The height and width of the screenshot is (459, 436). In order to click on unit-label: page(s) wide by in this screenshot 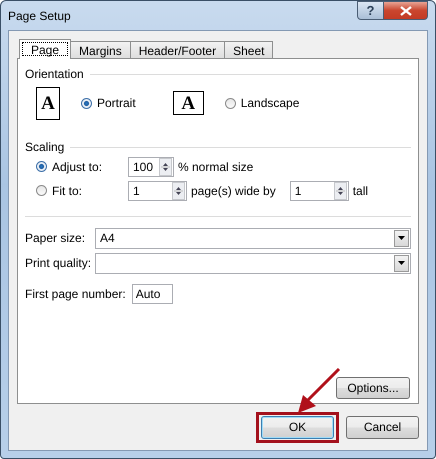, I will do `click(233, 191)`.